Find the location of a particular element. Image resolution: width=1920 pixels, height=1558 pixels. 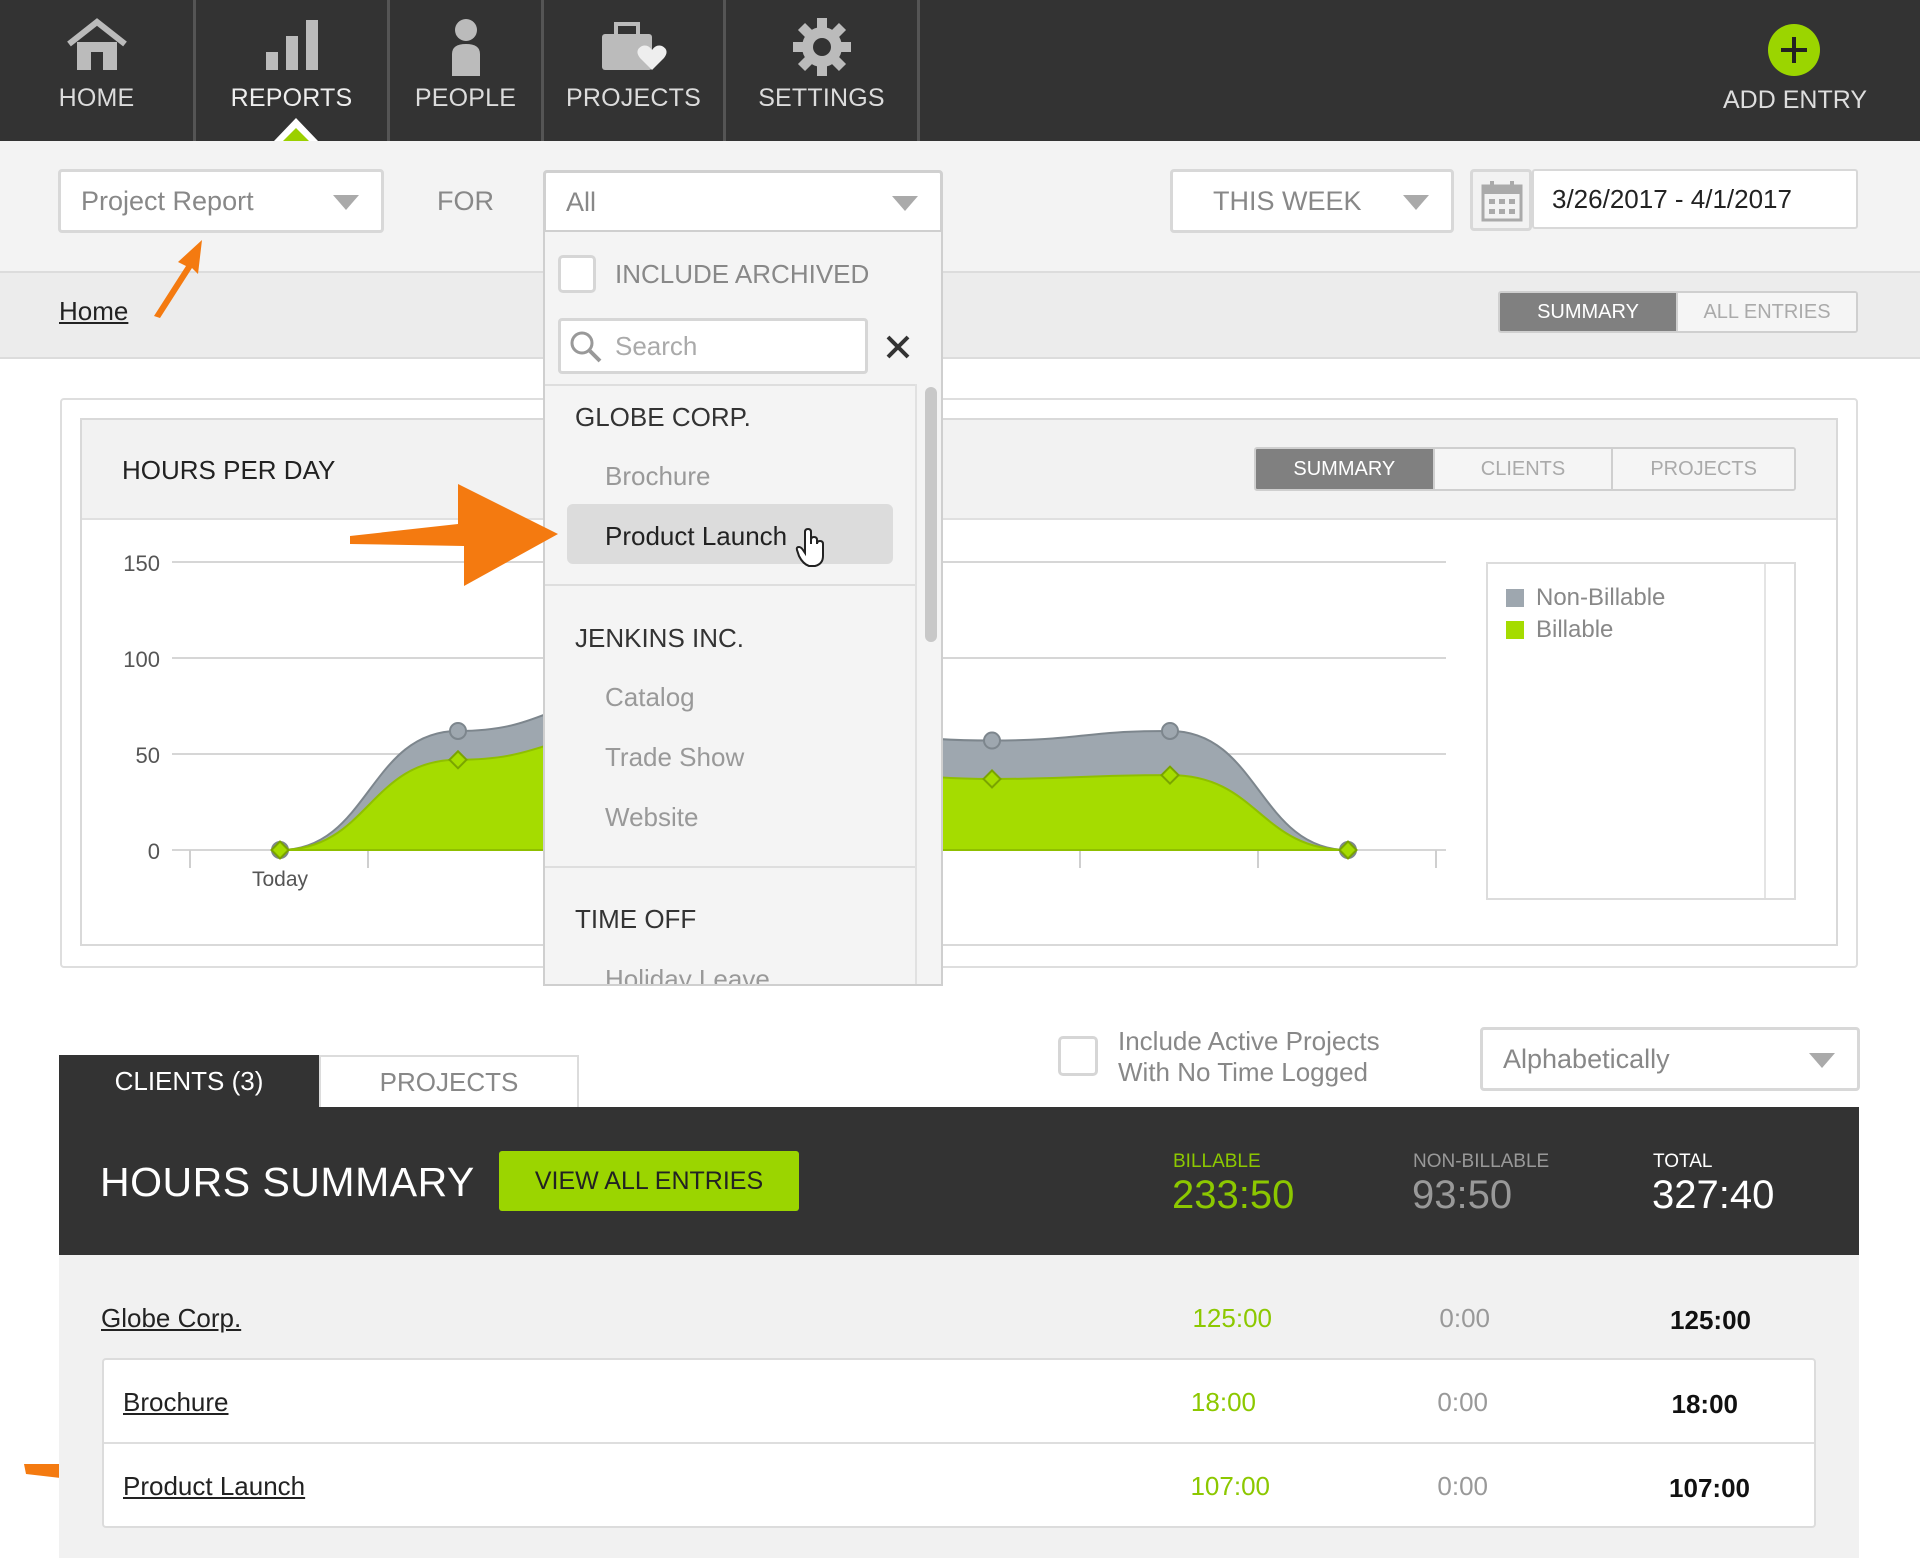

dropdown-scroll-track is located at coordinates (916, 684).